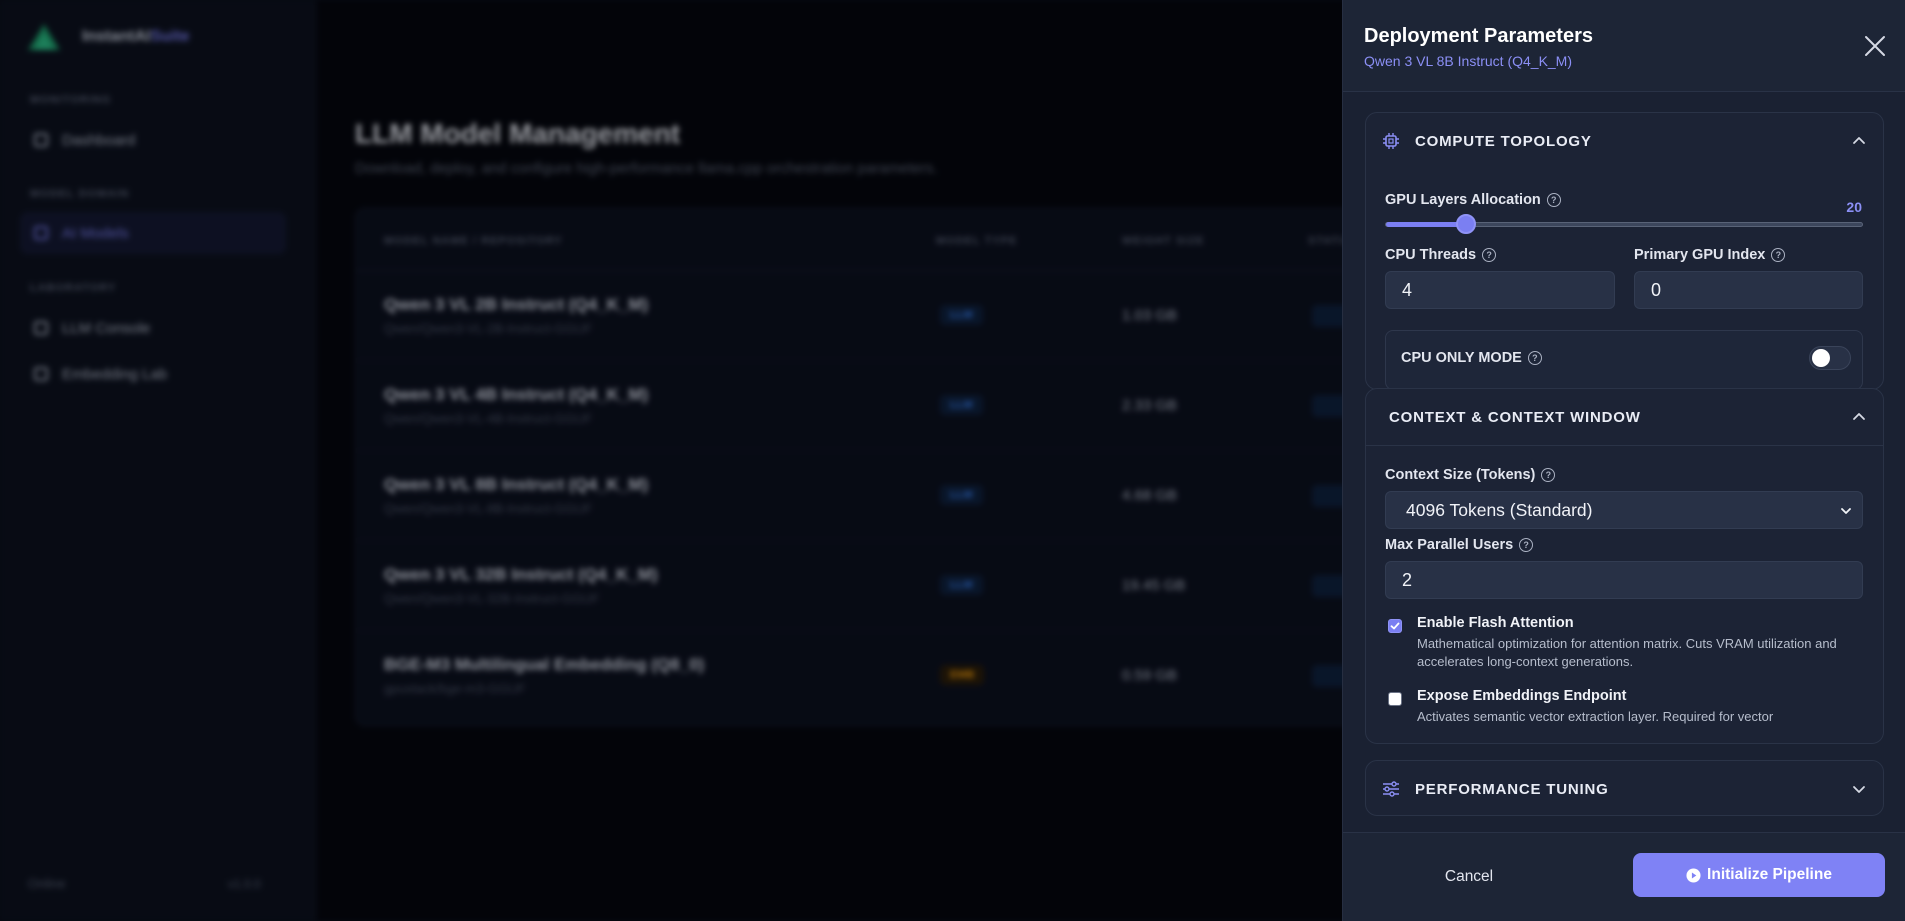  Describe the element at coordinates (1624, 876) in the screenshot. I see `panel-footer: Cancel Initialize Pipeline` at that location.